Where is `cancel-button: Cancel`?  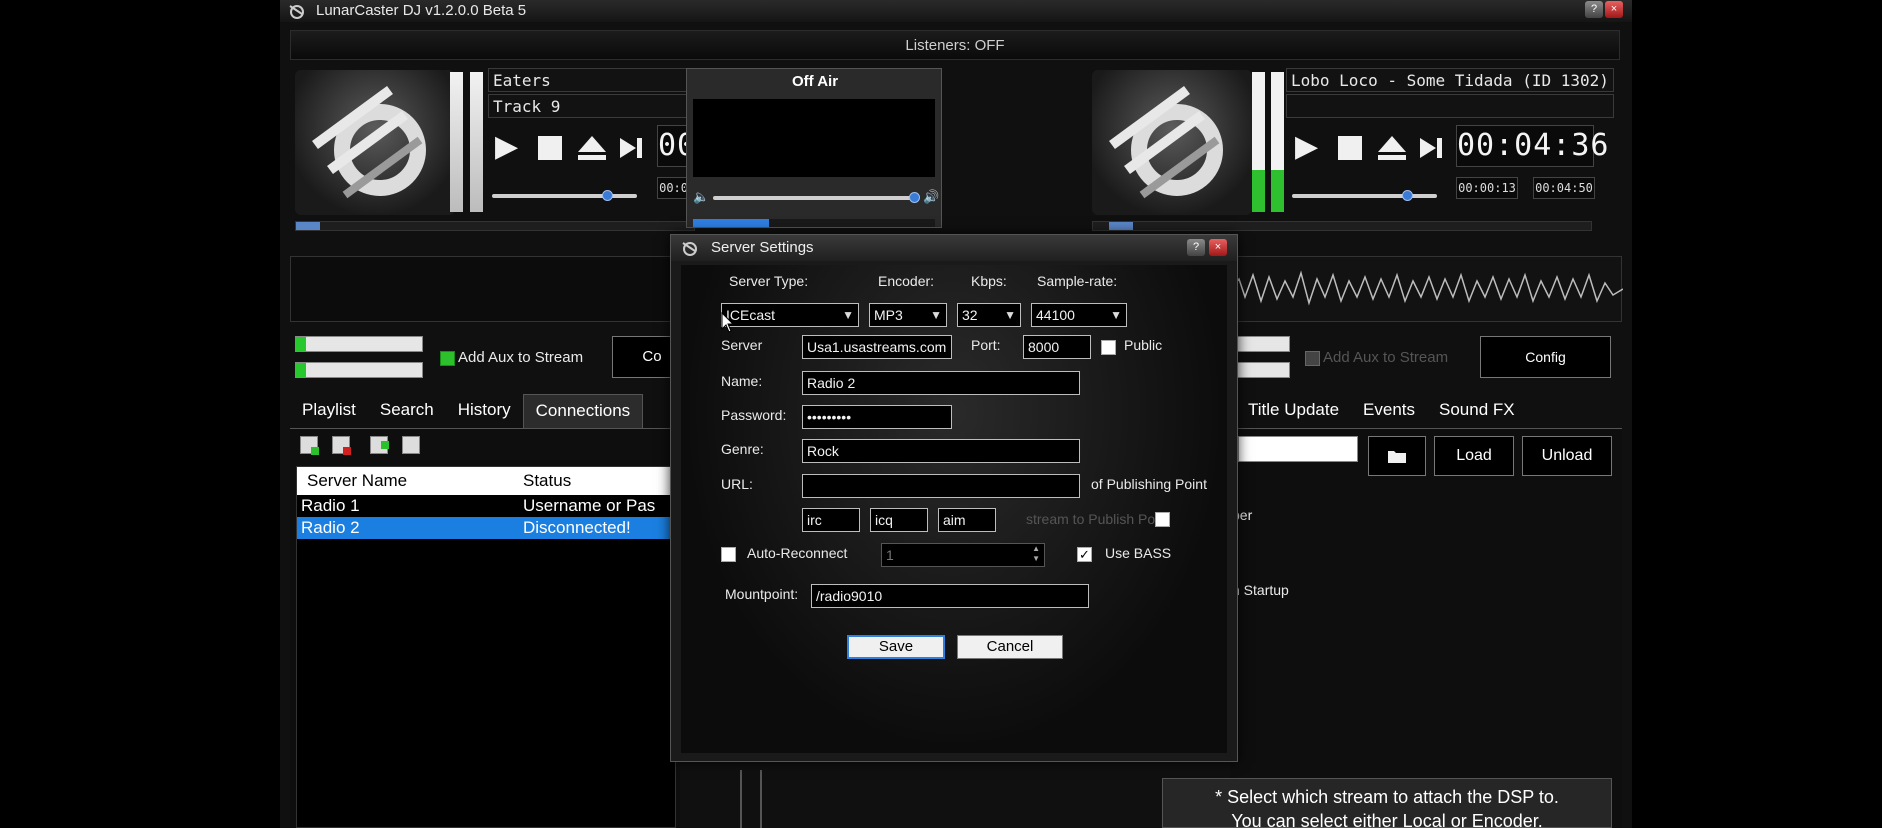
cancel-button: Cancel is located at coordinates (1010, 647).